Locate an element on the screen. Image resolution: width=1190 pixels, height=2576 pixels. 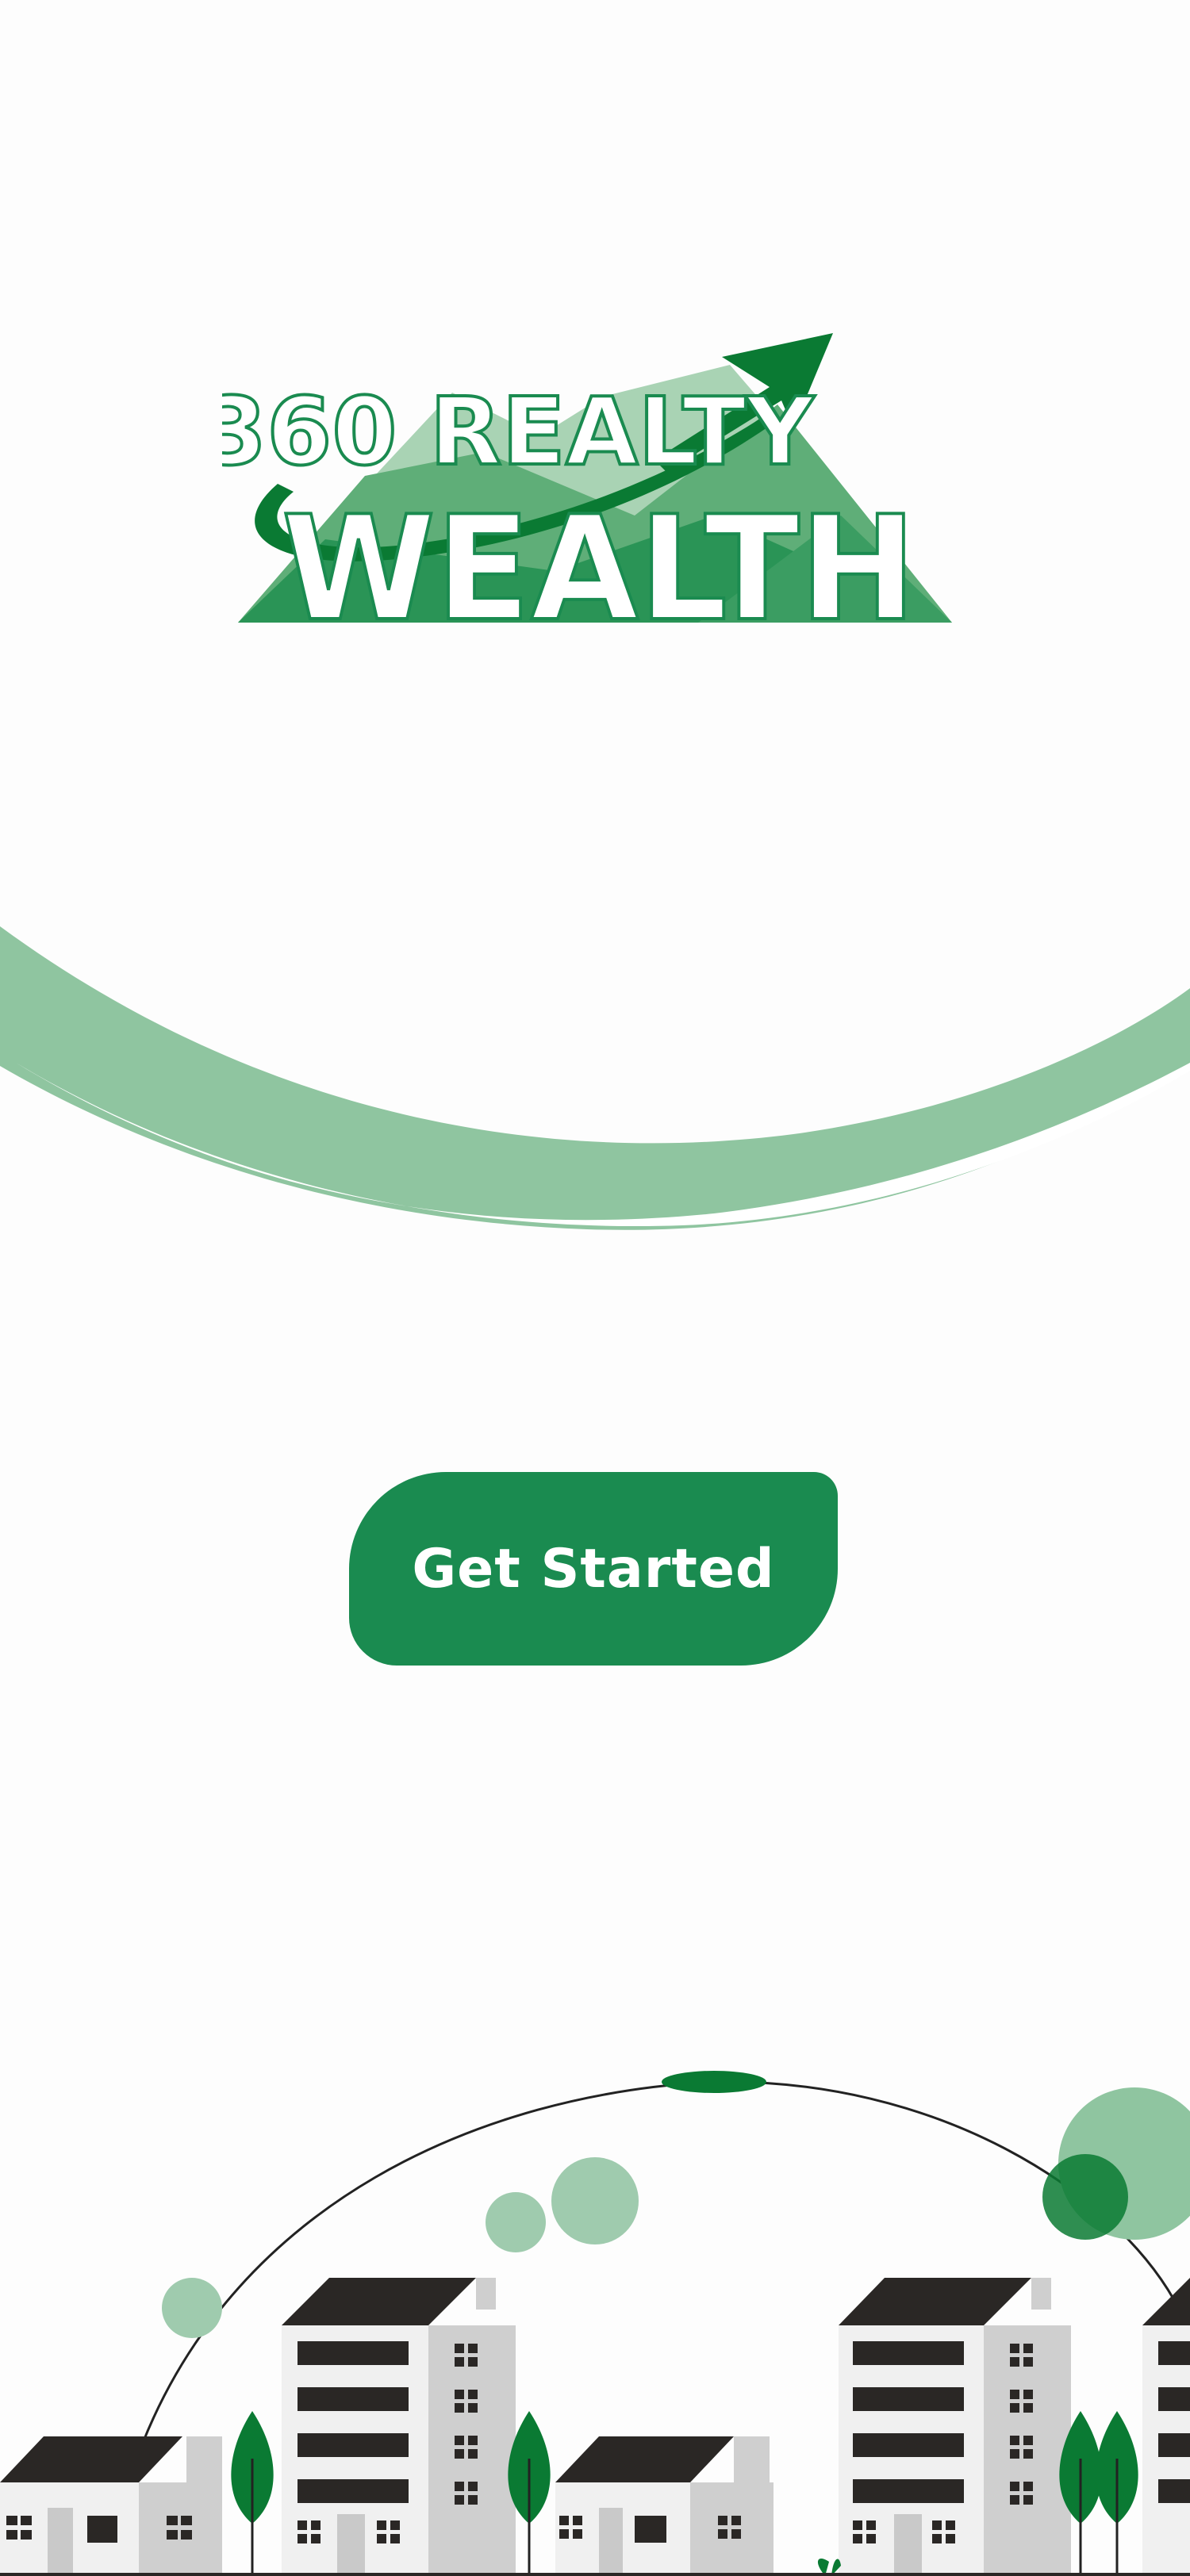
arc-top-marker is located at coordinates (714, 2082).